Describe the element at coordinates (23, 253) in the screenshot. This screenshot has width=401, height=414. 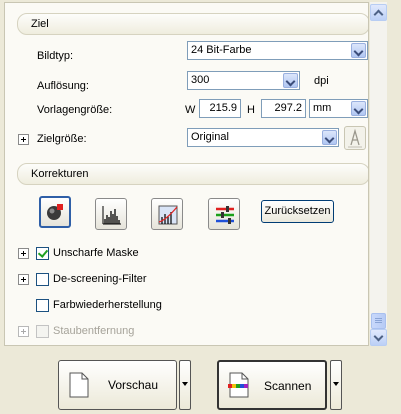
I see `unscharfe-maske-expand-icon` at that location.